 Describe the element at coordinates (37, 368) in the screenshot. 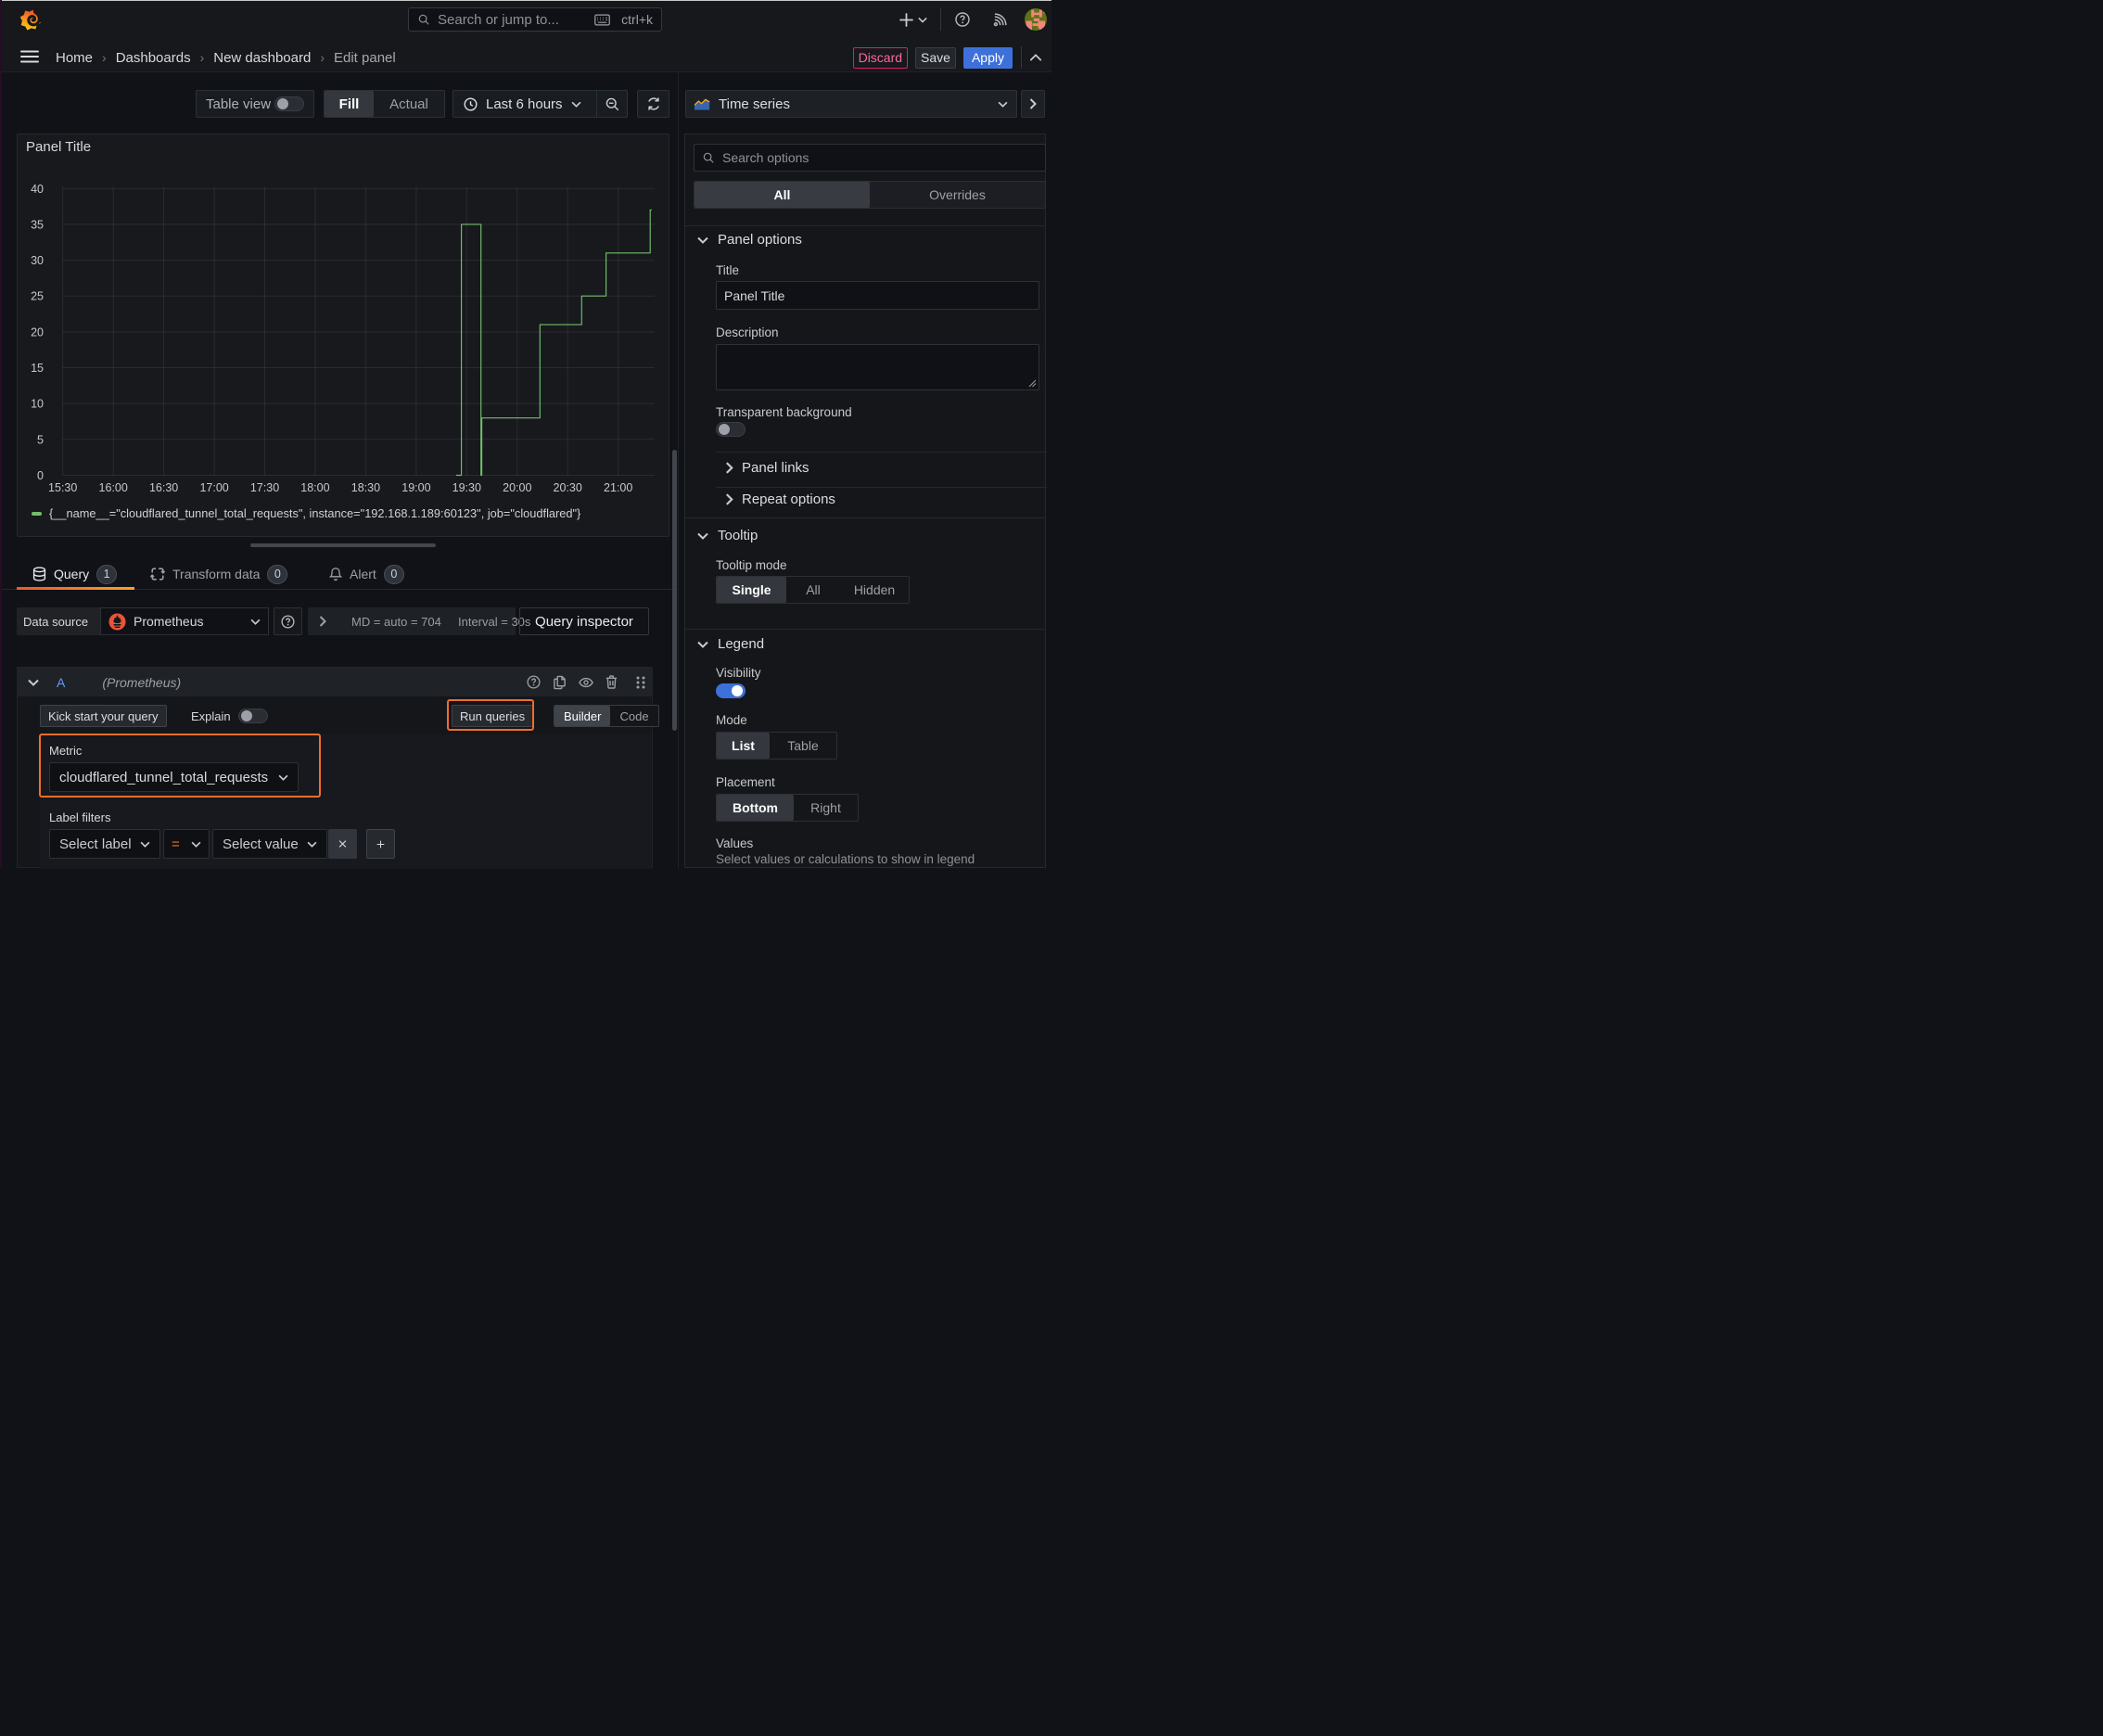

I see `svg-text: 15` at that location.